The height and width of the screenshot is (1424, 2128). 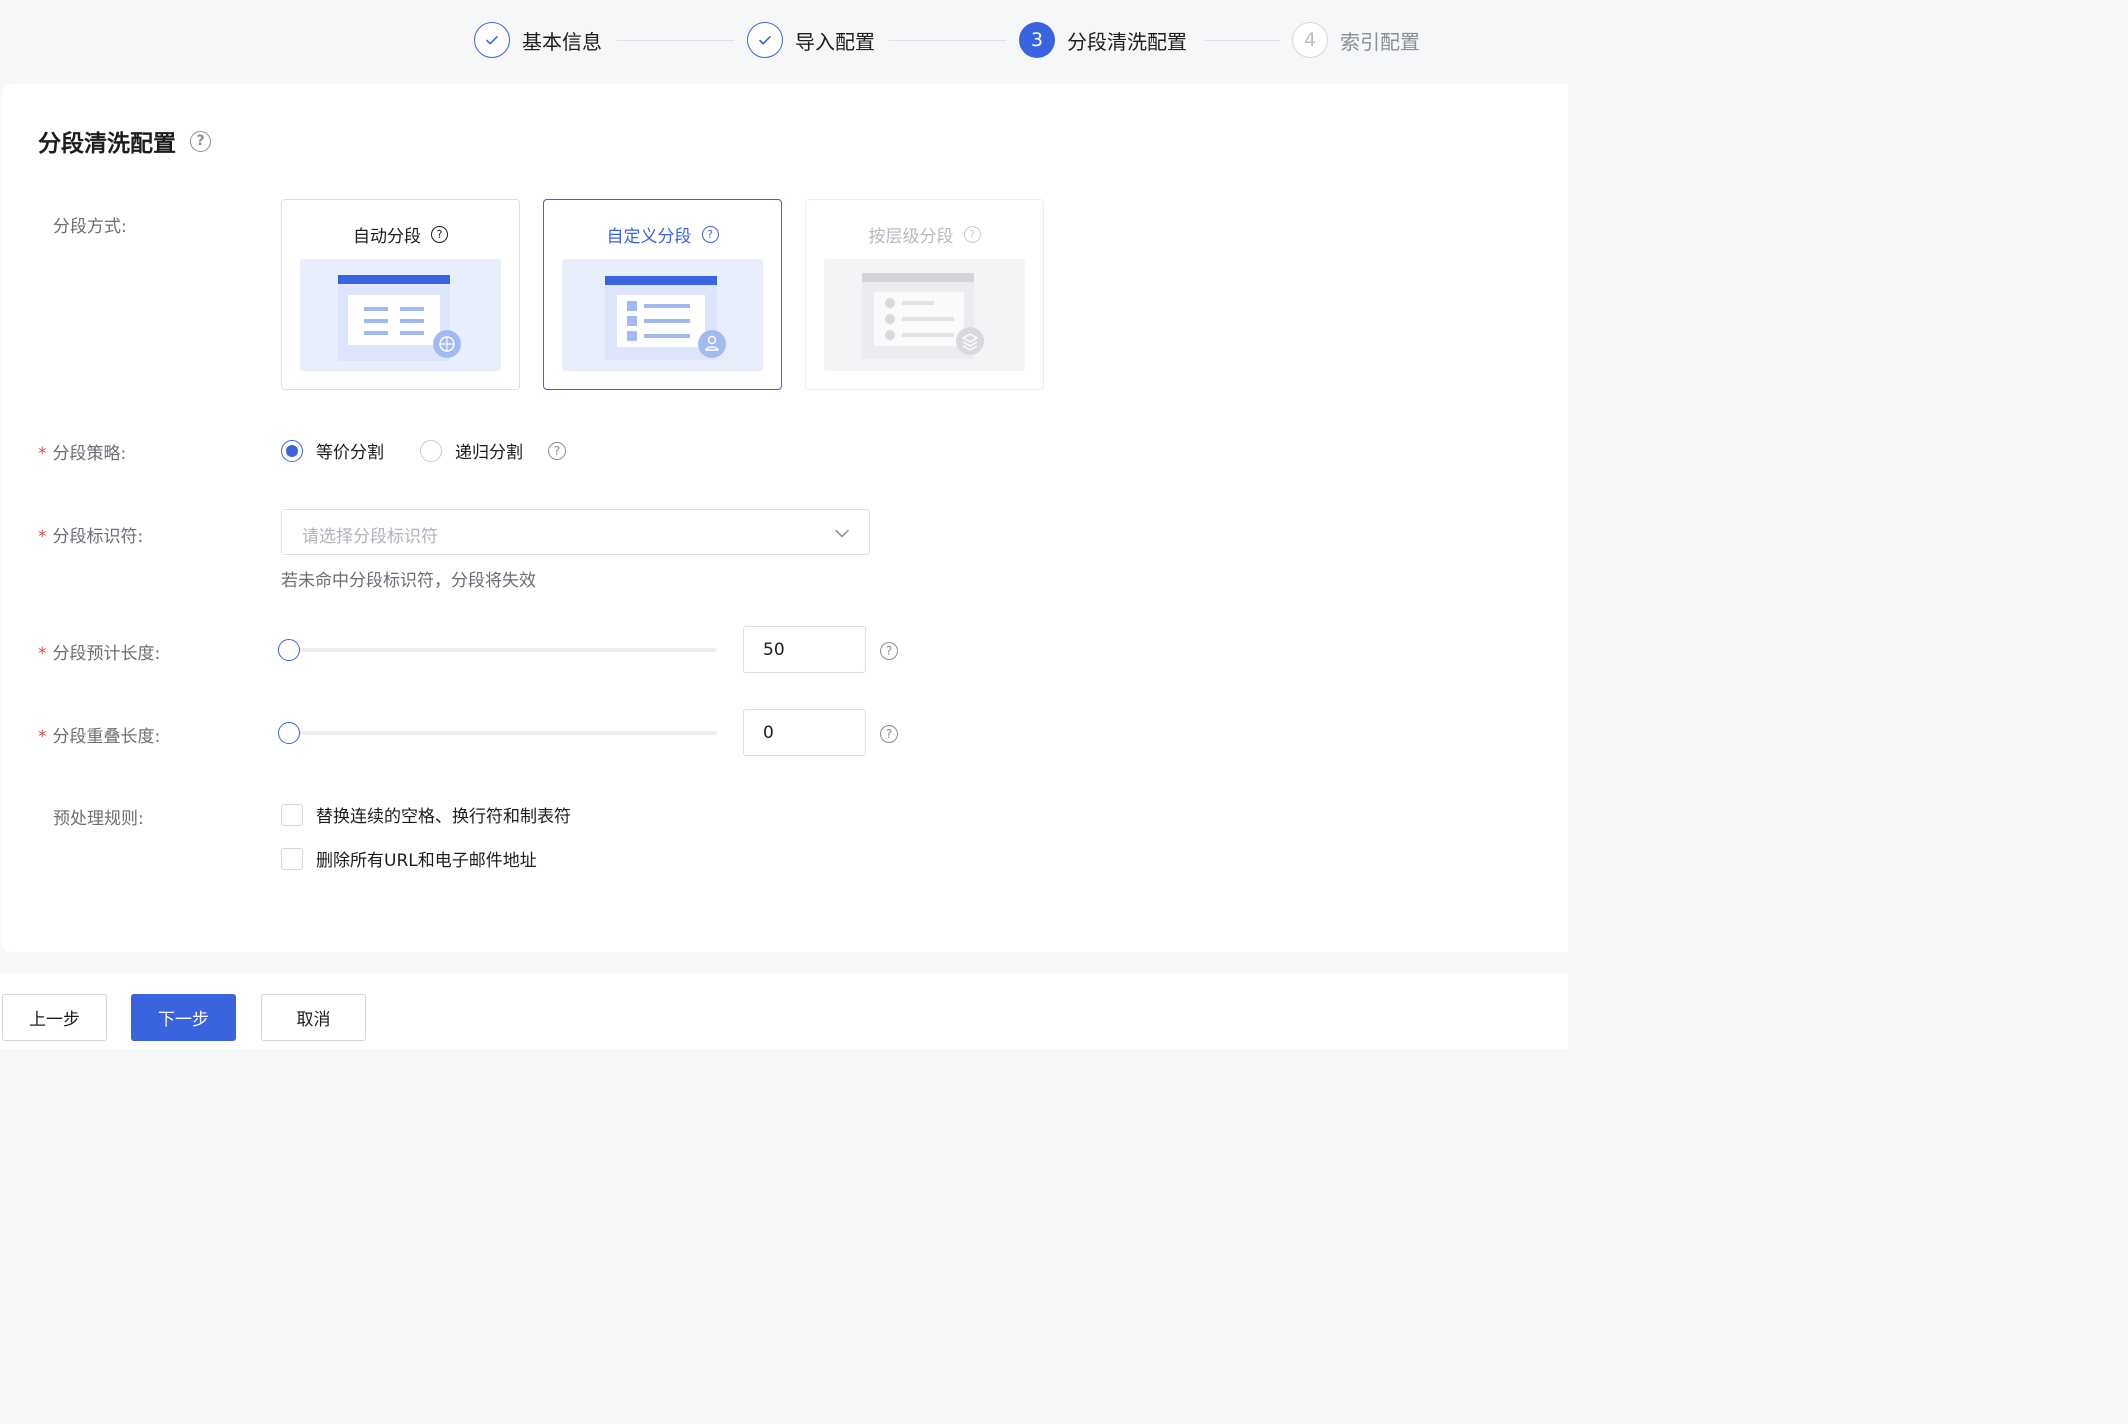 I want to click on identifier-label: * 分段标识符:, so click(x=91, y=537).